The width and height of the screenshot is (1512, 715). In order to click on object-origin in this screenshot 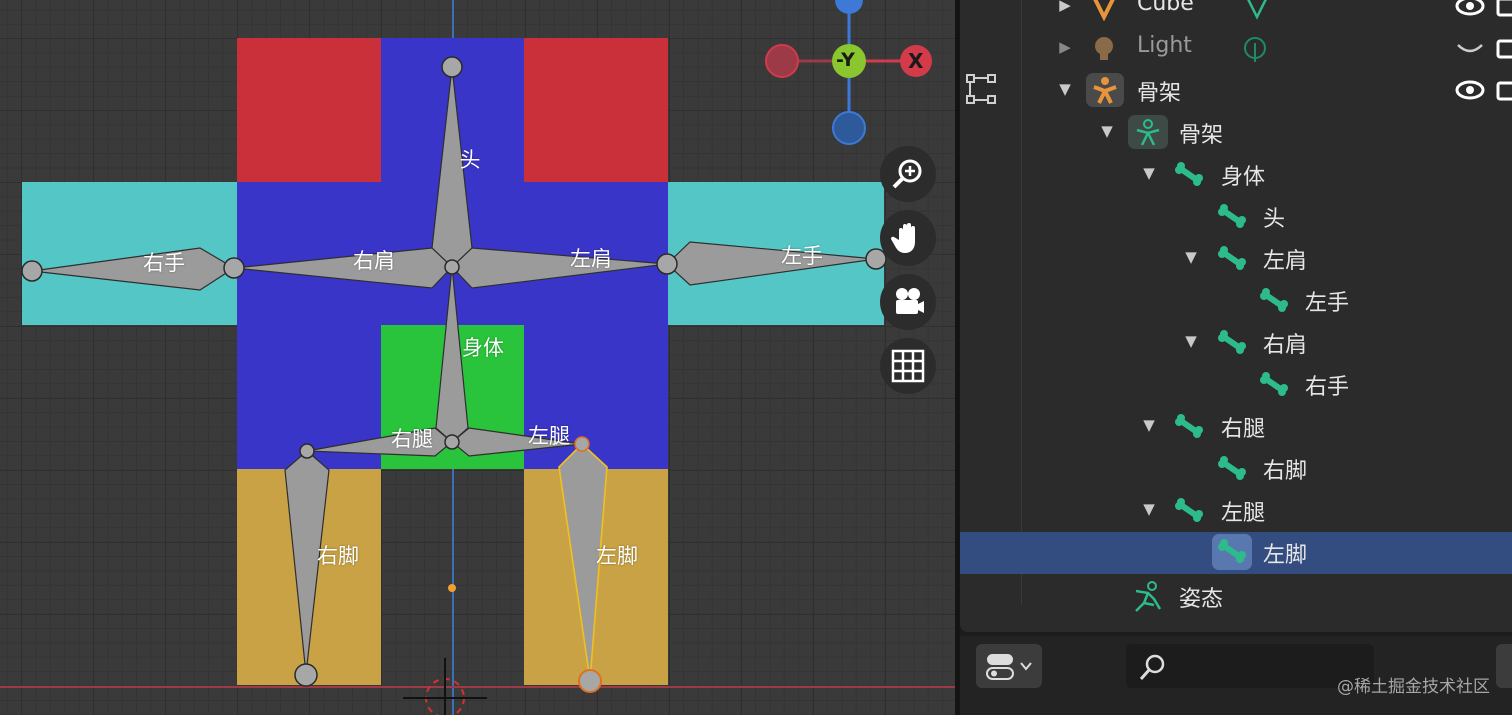, I will do `click(452, 588)`.